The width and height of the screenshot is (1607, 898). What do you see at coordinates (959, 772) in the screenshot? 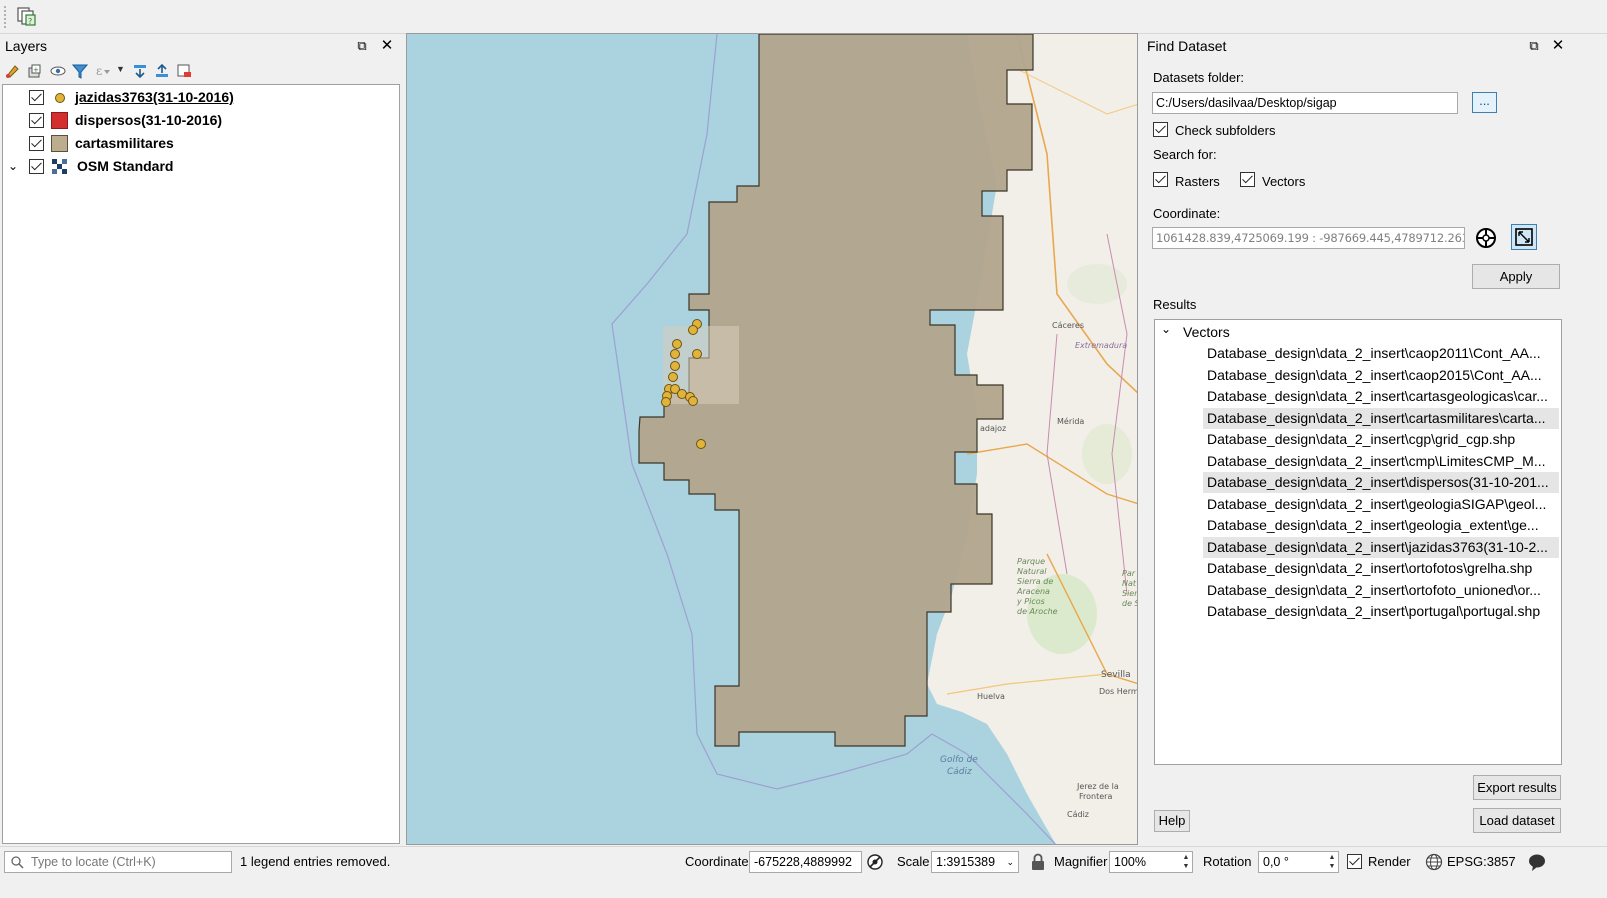
I see `svg-text: Cádiz` at bounding box center [959, 772].